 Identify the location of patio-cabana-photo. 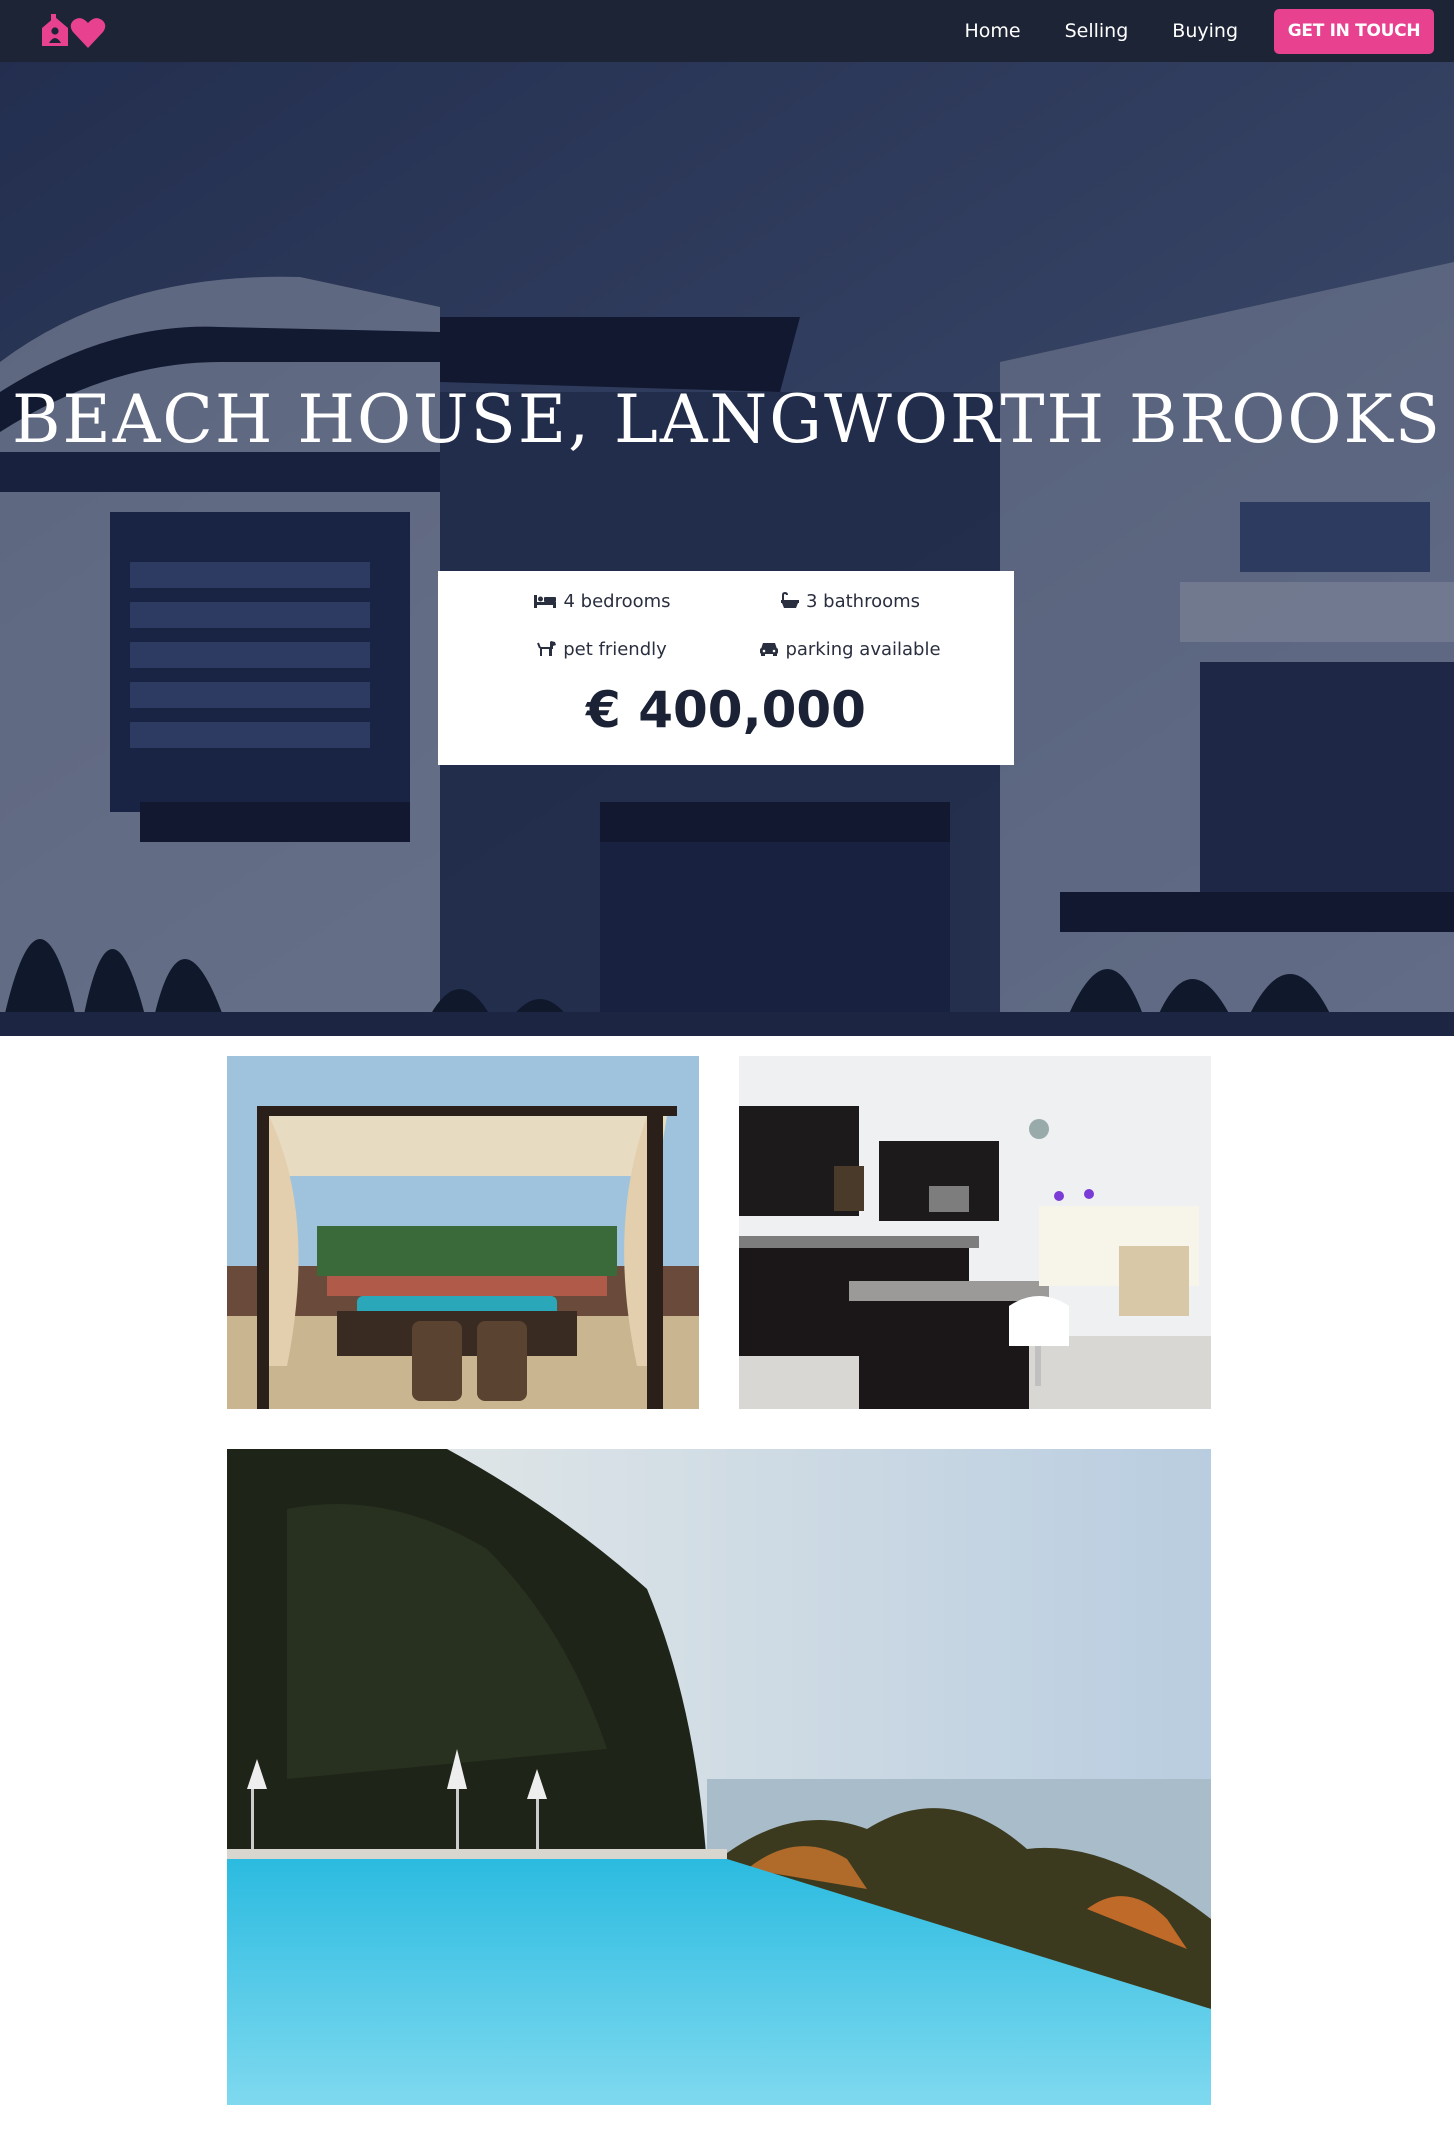
(463, 1232).